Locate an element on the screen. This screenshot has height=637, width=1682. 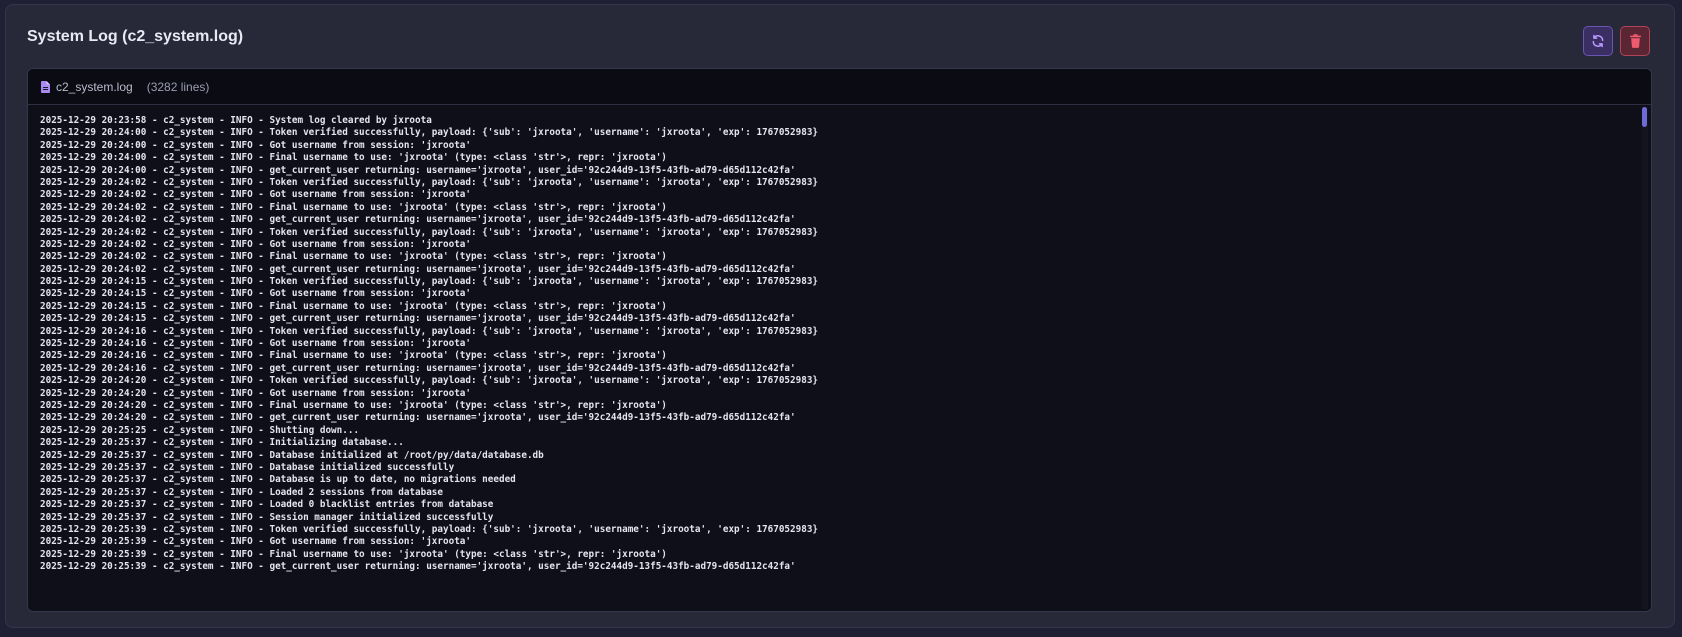
refresh-button is located at coordinates (1598, 41).